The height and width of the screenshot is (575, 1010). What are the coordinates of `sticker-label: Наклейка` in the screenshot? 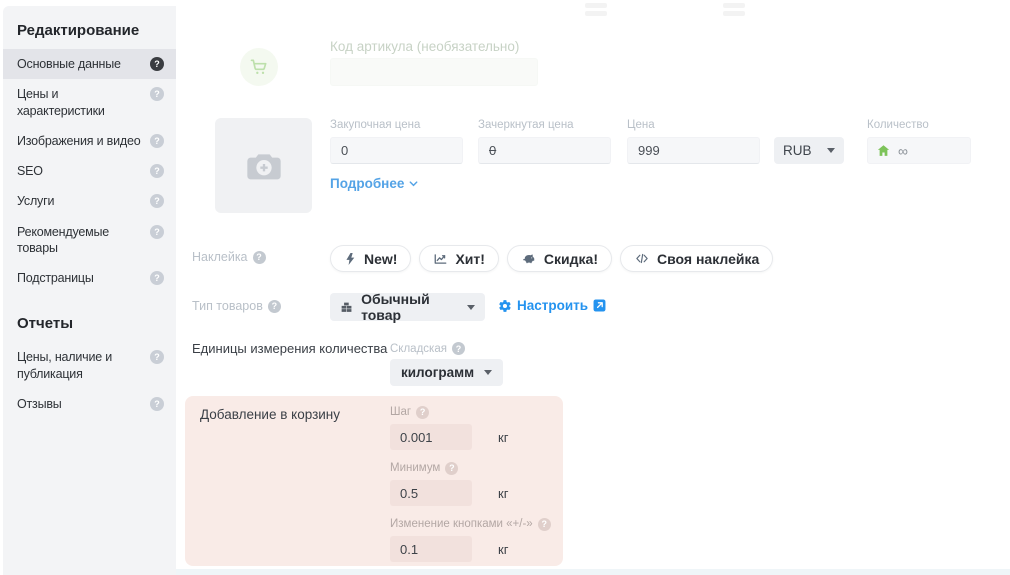 It's located at (220, 257).